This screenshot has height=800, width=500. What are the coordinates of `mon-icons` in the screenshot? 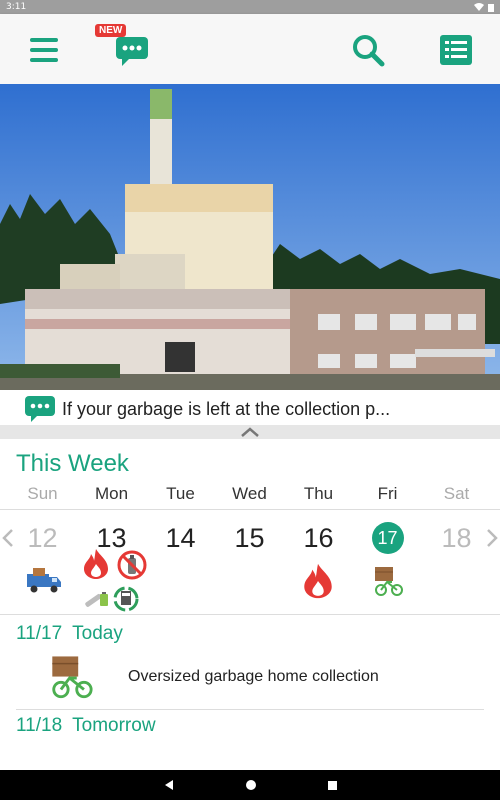 It's located at (114, 580).